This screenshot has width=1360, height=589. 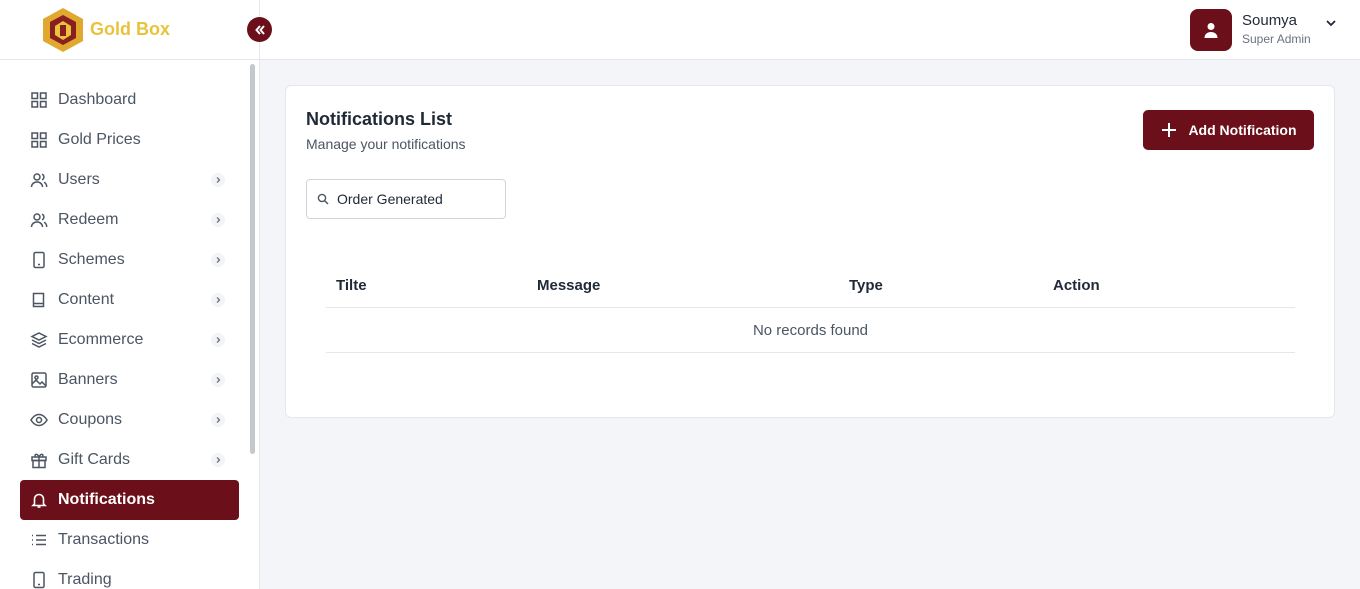 What do you see at coordinates (1331, 23) in the screenshot?
I see `chevron-down-icon` at bounding box center [1331, 23].